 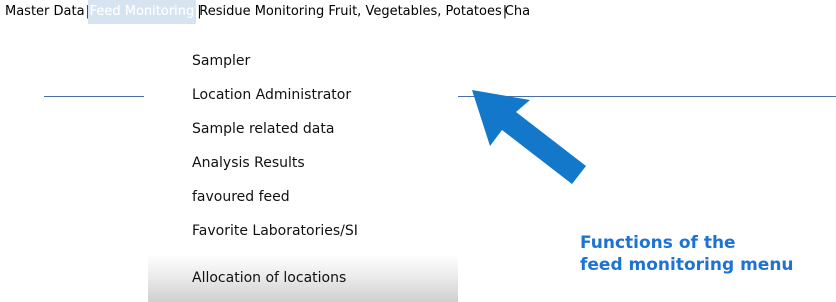 What do you see at coordinates (269, 278) in the screenshot?
I see `menu-item-label: Allocation of locations` at bounding box center [269, 278].